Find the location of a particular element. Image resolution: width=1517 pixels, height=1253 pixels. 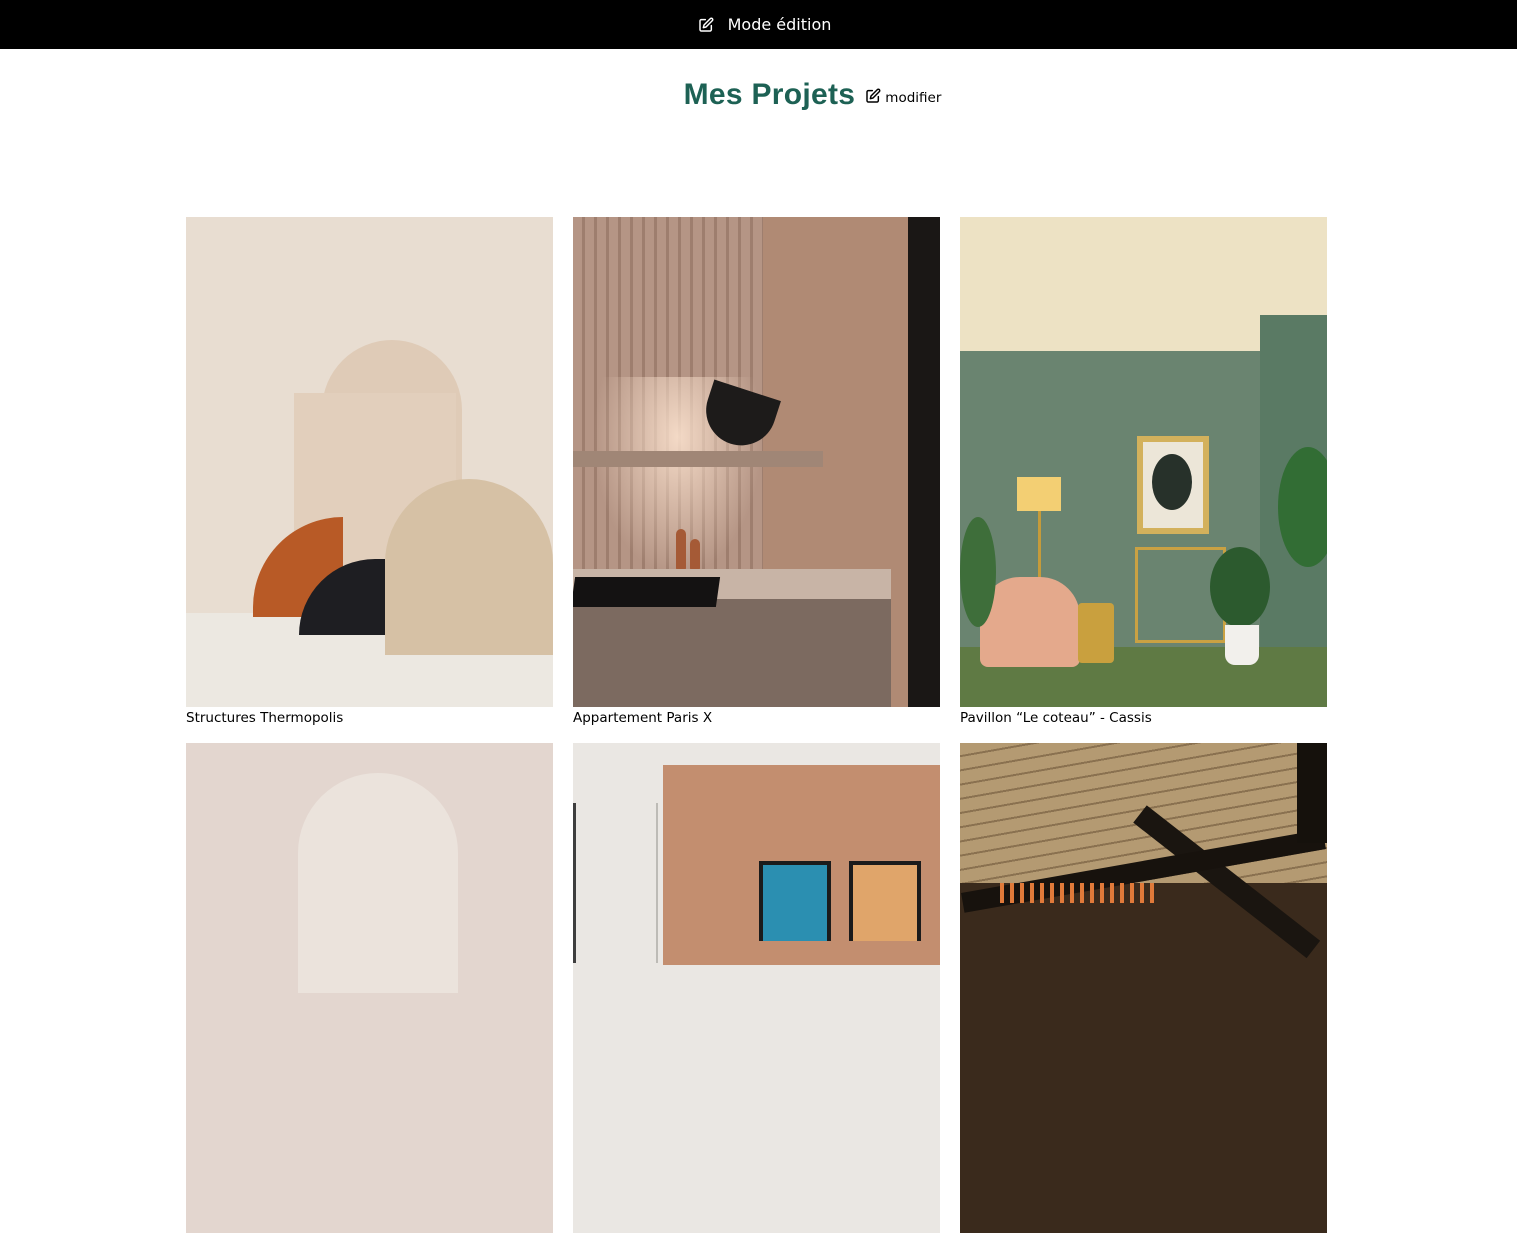

edit-mode-banner: Mode édition is located at coordinates (758, 24).